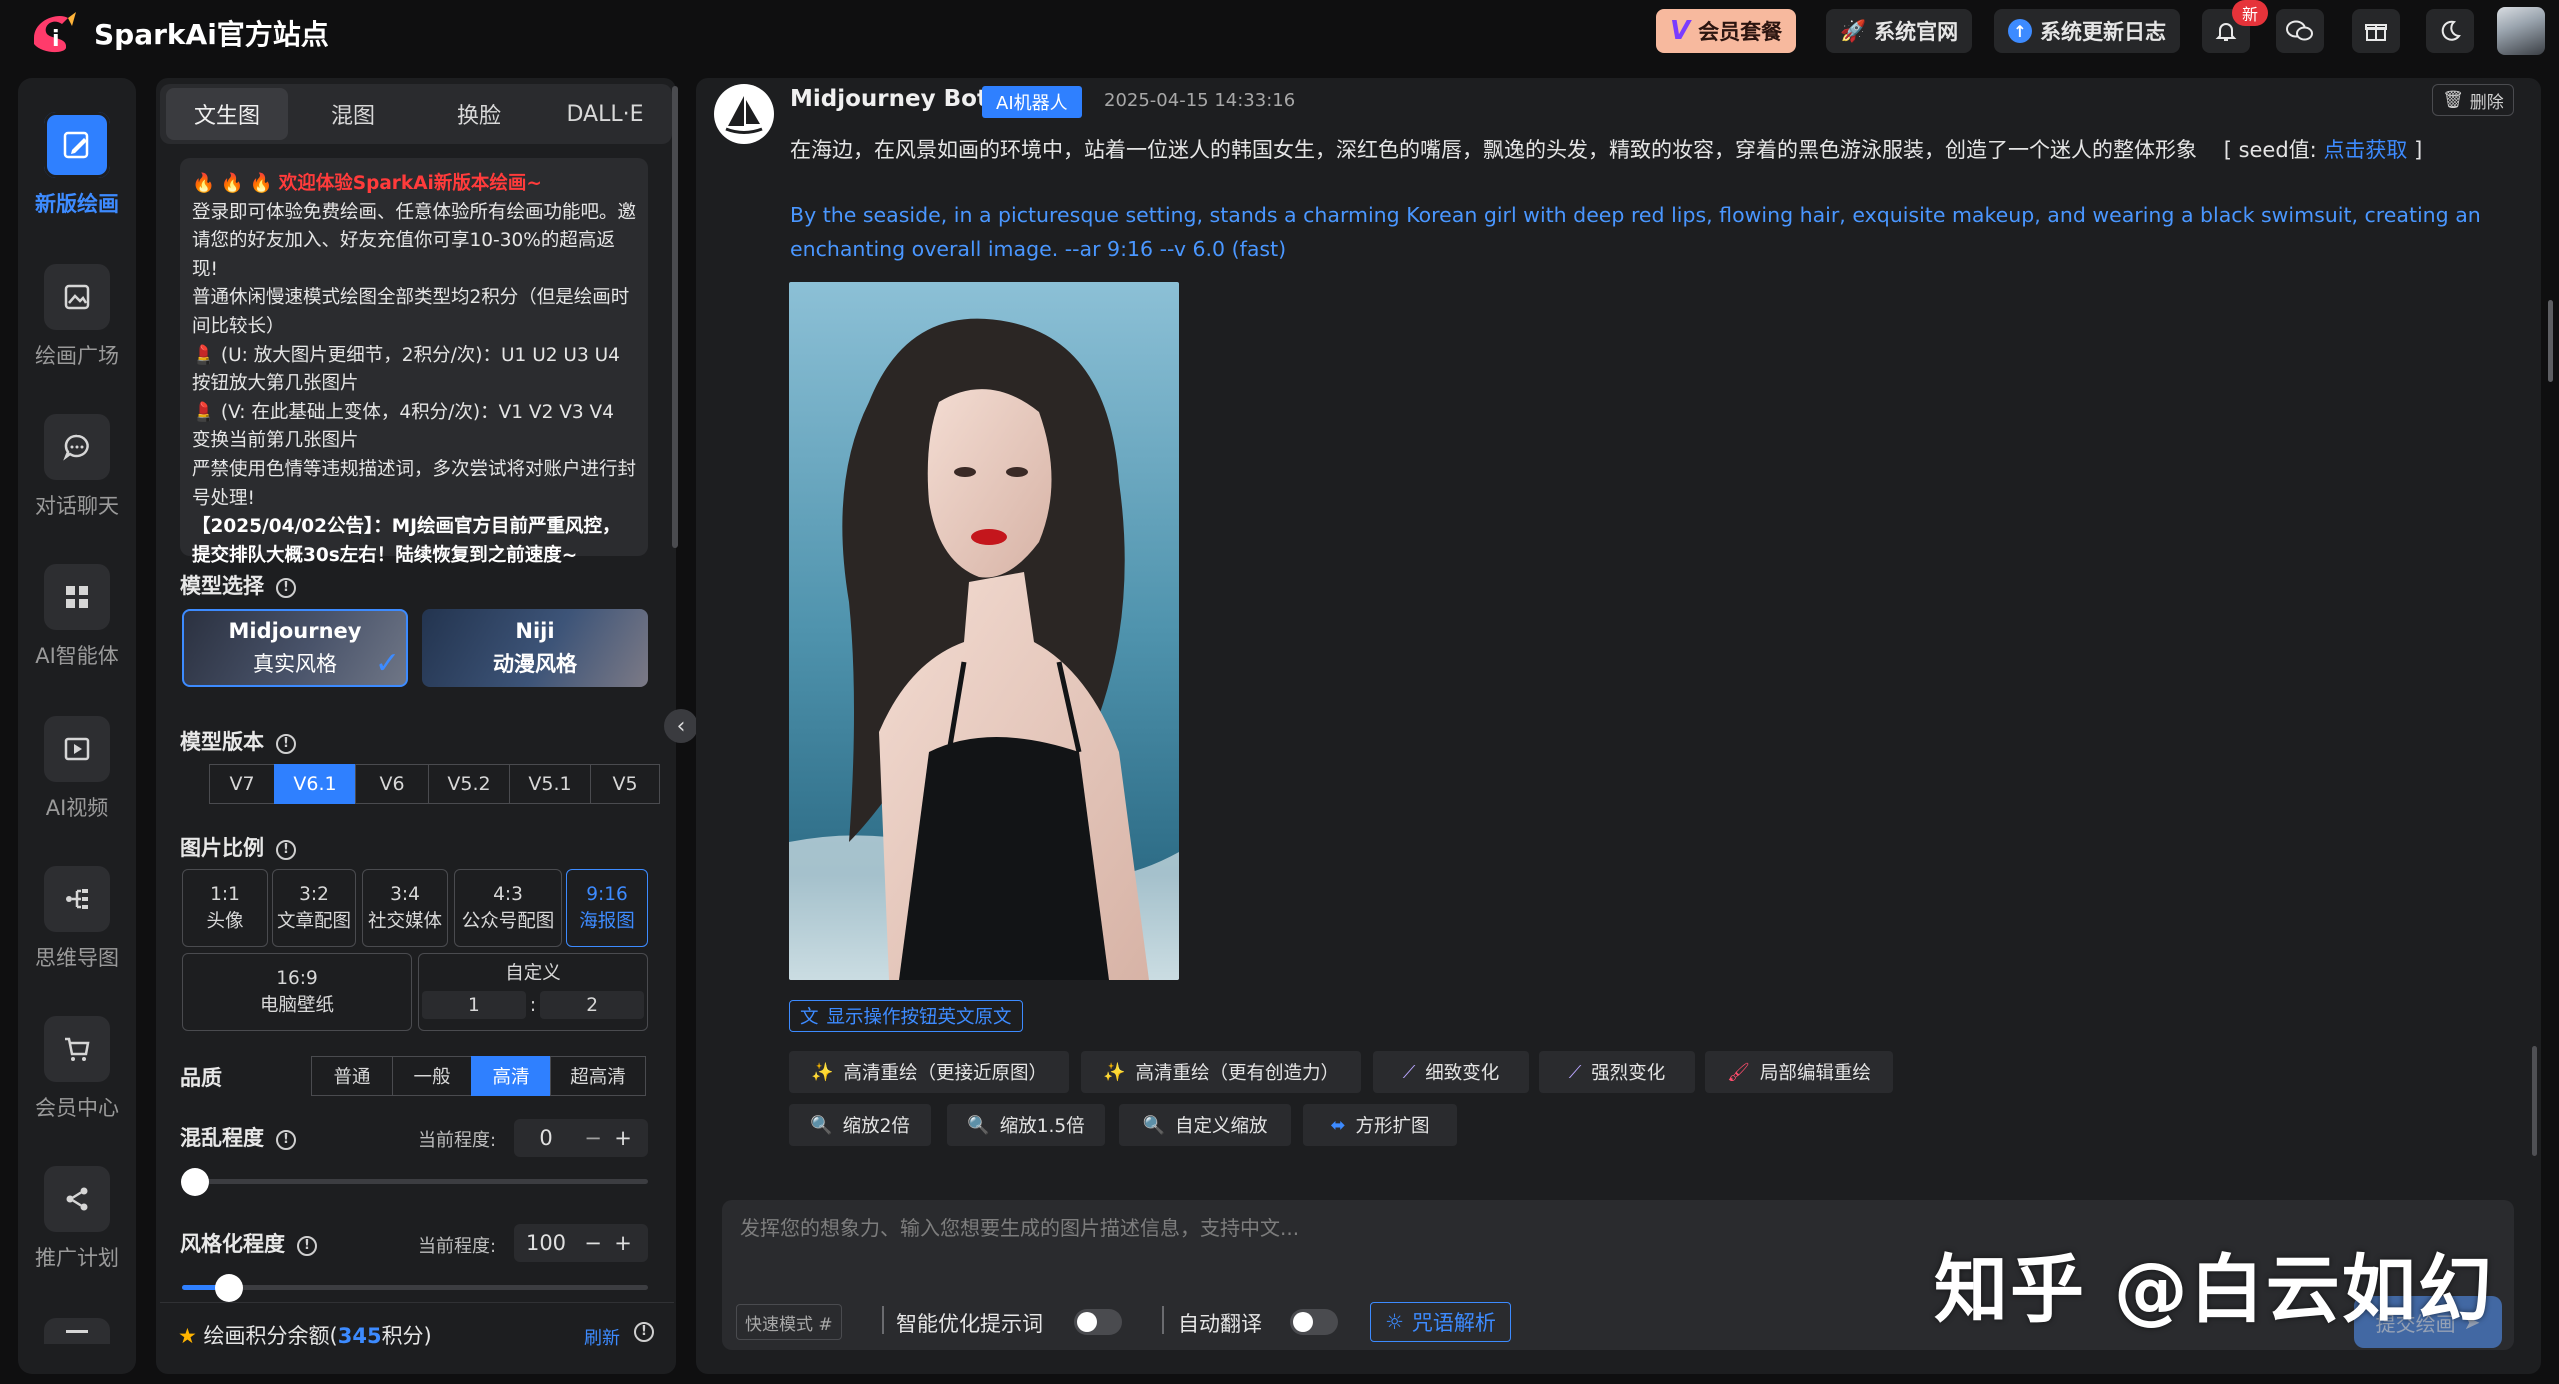 The height and width of the screenshot is (1384, 2559). Describe the element at coordinates (906, 1016) in the screenshot. I see `show-english-toggle: 文 显示操作按钮英文原文` at that location.